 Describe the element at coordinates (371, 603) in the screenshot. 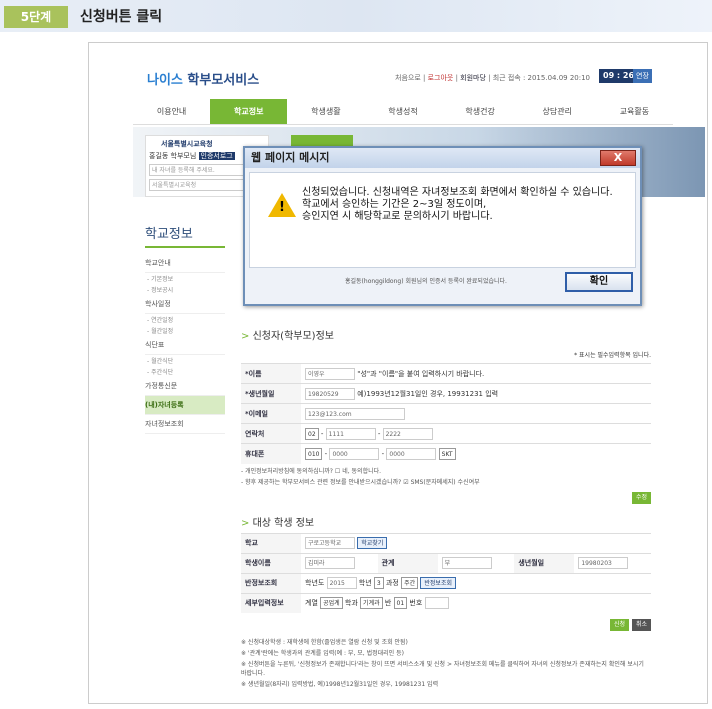

I see `department-select: 기계과` at that location.